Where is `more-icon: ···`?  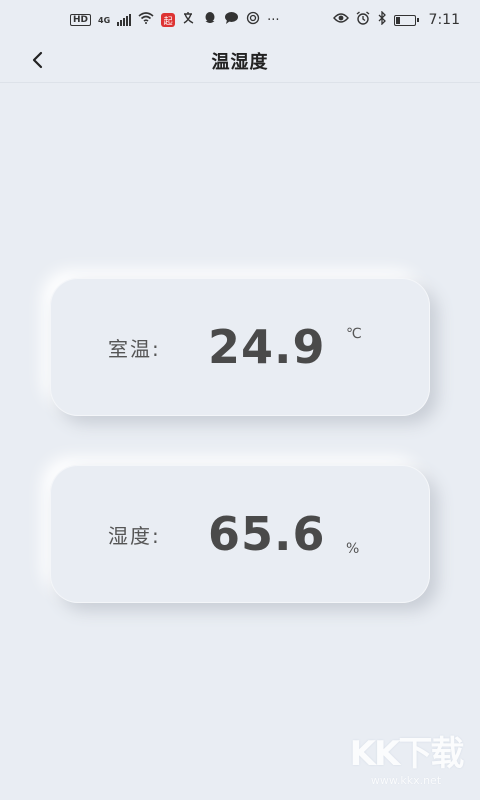
more-icon: ··· is located at coordinates (273, 20).